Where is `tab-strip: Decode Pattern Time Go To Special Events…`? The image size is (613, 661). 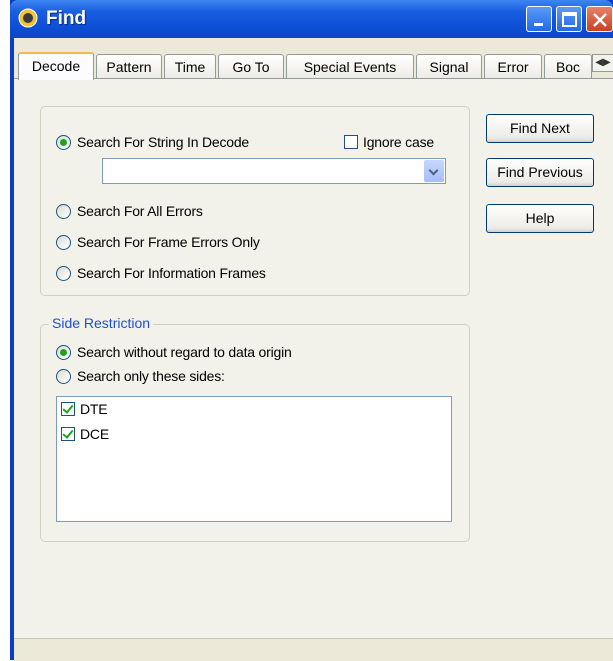 tab-strip: Decode Pattern Time Go To Special Events… is located at coordinates (313, 66).